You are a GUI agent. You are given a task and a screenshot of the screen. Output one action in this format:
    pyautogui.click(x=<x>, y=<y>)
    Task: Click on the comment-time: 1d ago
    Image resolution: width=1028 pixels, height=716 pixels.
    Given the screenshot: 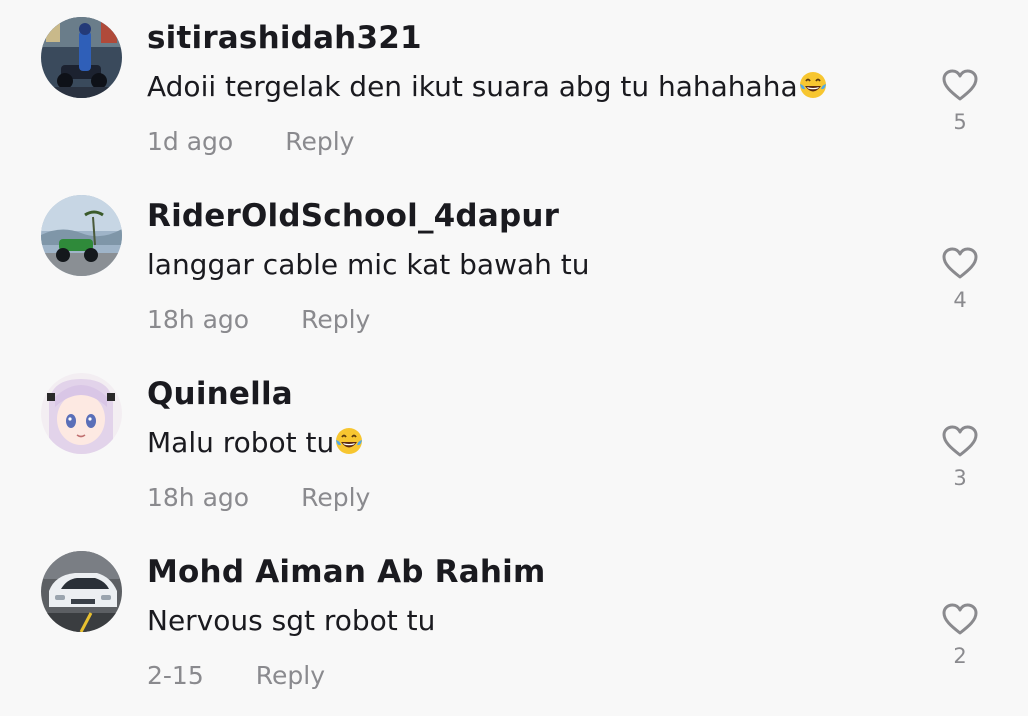 What is the action you would take?
    pyautogui.click(x=190, y=141)
    